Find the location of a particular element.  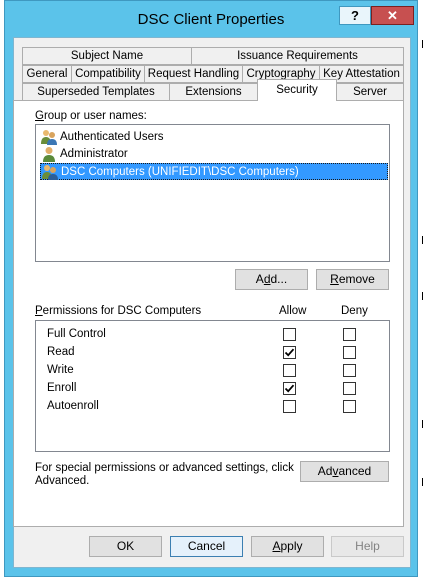

title-bar: DSC Client Properties ? ✕ is located at coordinates (211, 18).